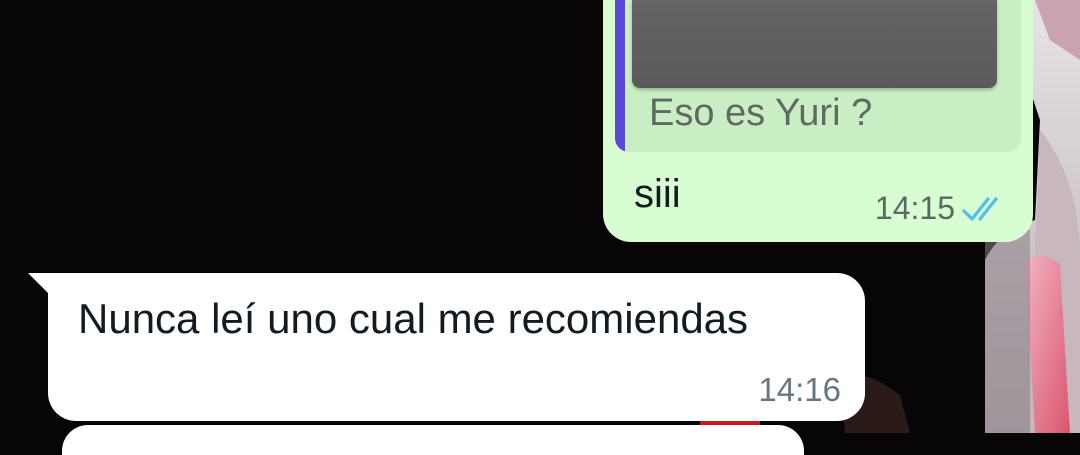  I want to click on double-check-read-icon, so click(980, 208).